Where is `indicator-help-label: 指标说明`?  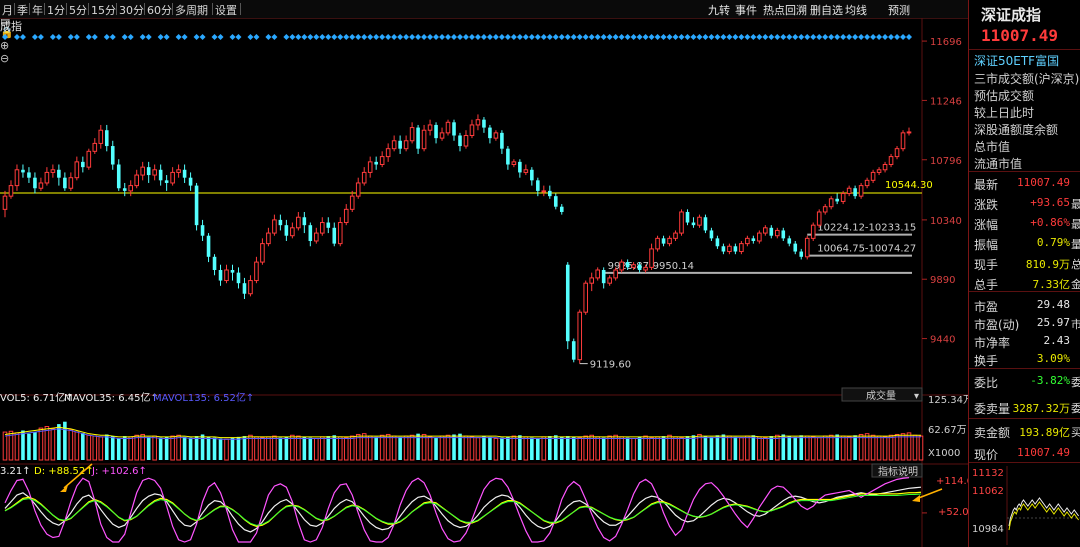 indicator-help-label: 指标说明 is located at coordinates (898, 471).